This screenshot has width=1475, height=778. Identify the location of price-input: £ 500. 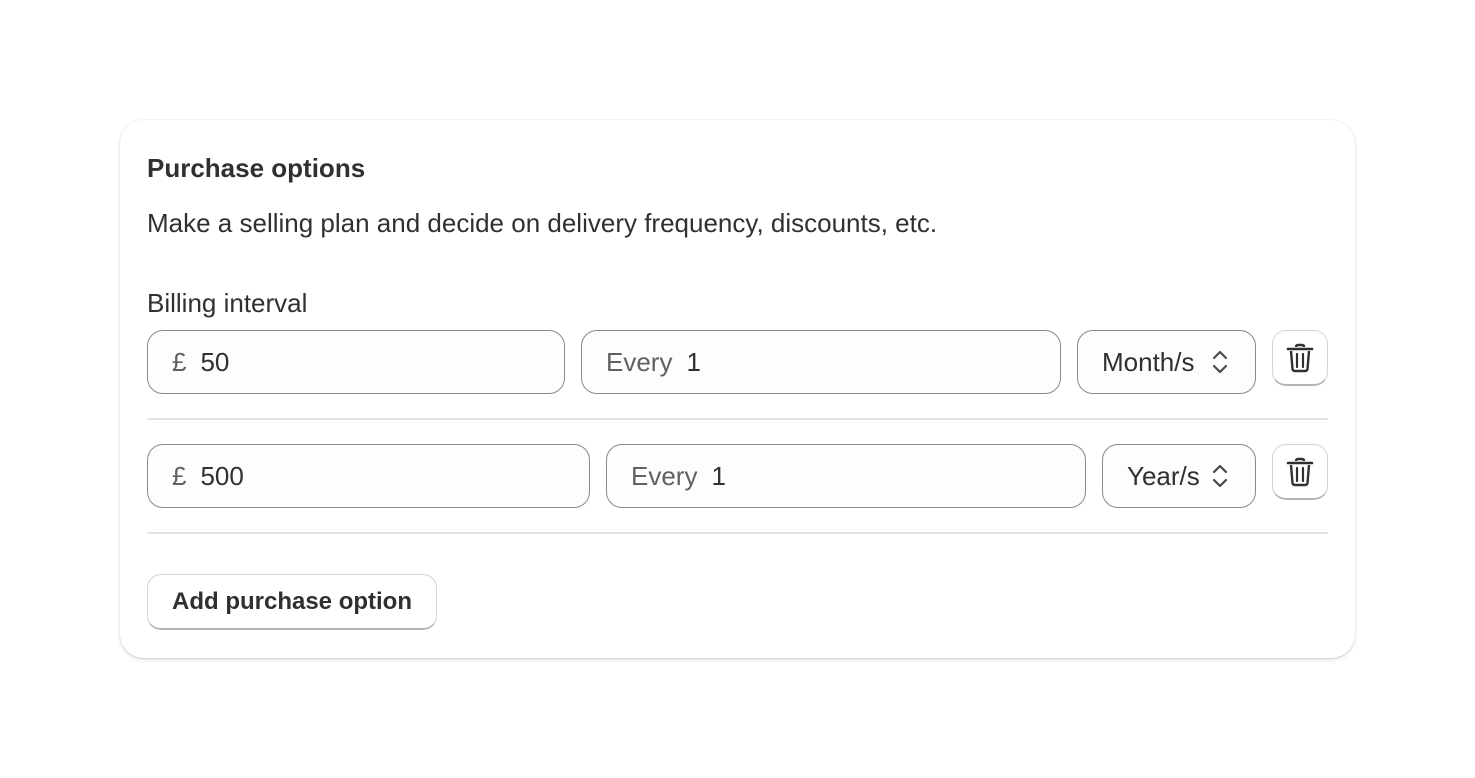
(368, 476).